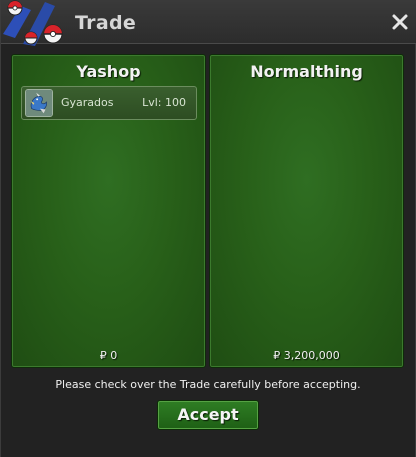  Describe the element at coordinates (400, 22) in the screenshot. I see `close-icon` at that location.